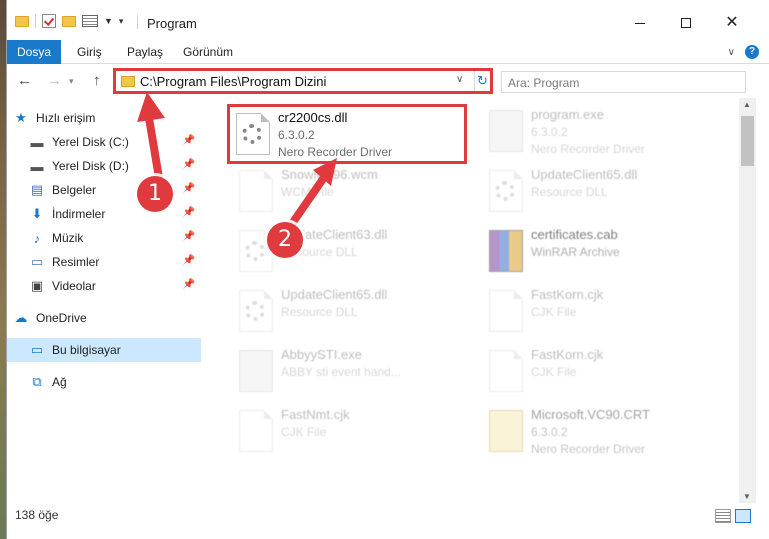  Describe the element at coordinates (115, 190) in the screenshot. I see `sidebar-item-documents: ▤ Belgeler 📌` at that location.